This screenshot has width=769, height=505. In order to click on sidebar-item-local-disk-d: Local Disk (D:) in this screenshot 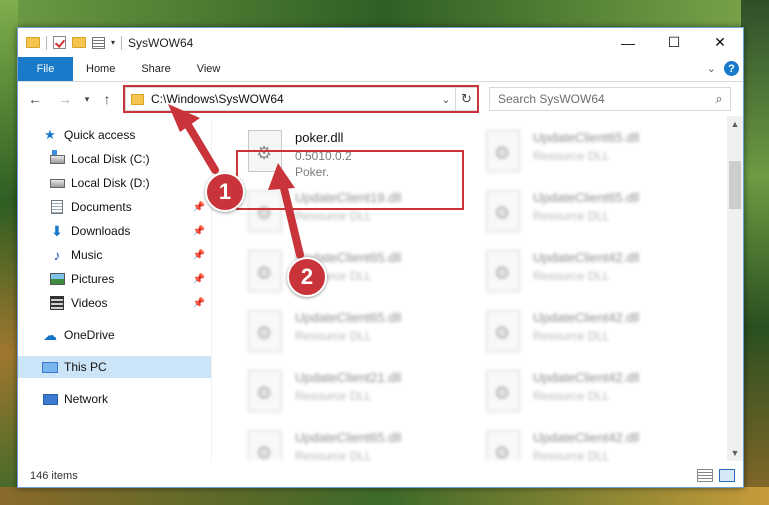, I will do `click(114, 183)`.